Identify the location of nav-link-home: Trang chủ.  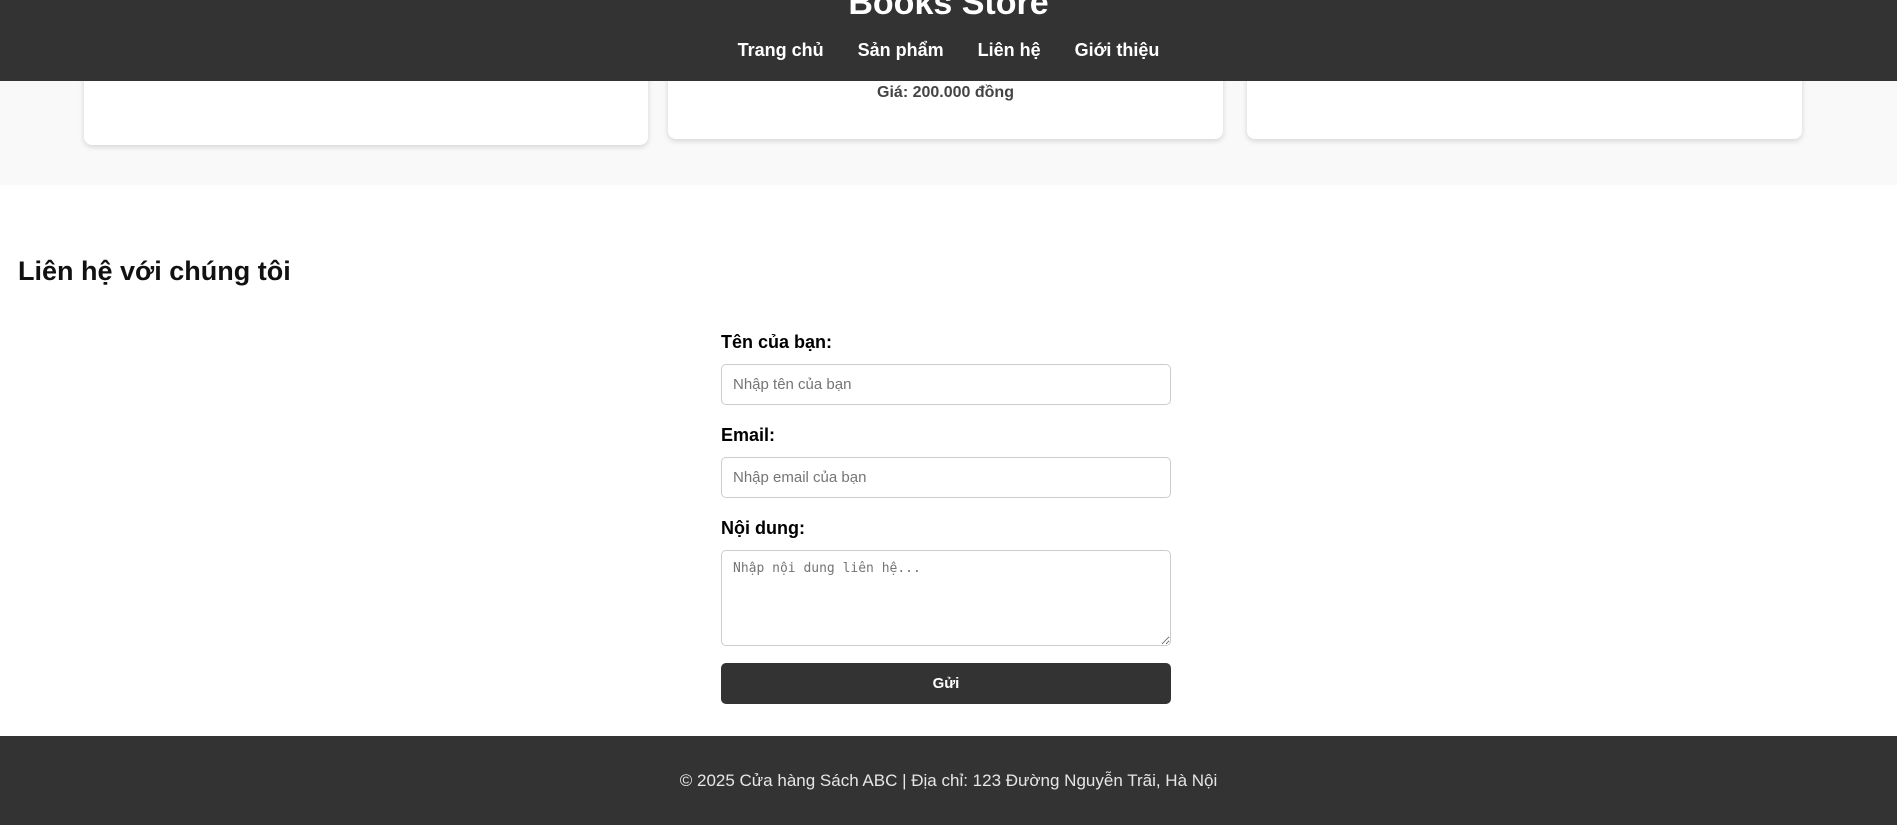
(781, 50).